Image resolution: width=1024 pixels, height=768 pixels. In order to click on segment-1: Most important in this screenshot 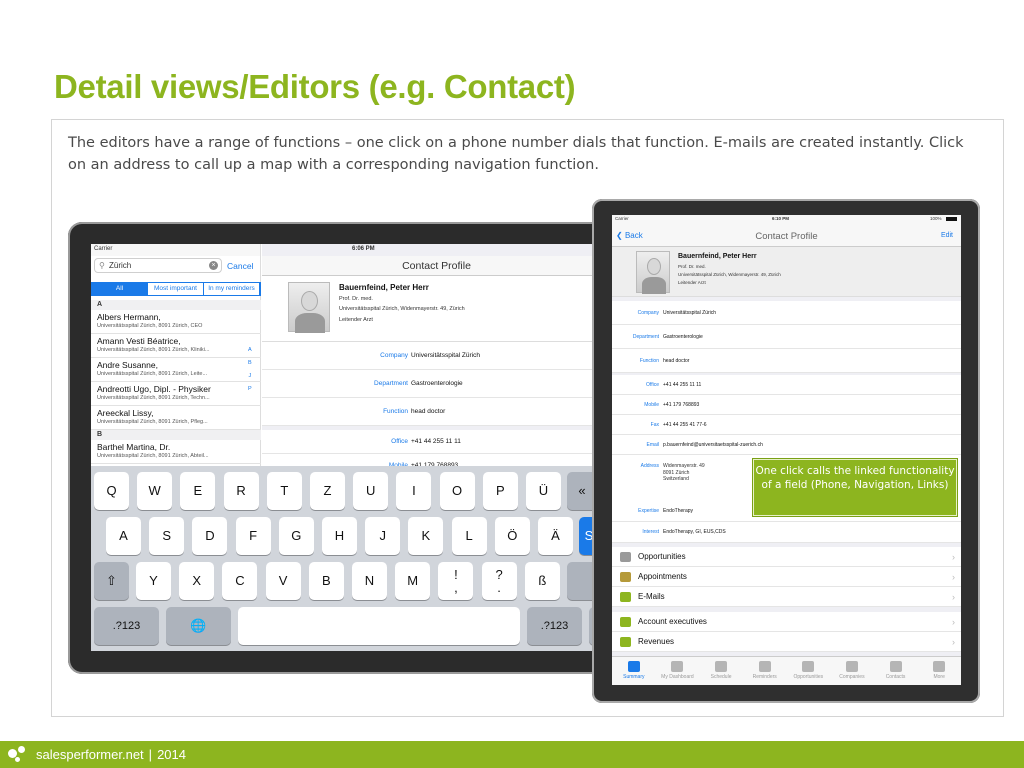, I will do `click(176, 289)`.